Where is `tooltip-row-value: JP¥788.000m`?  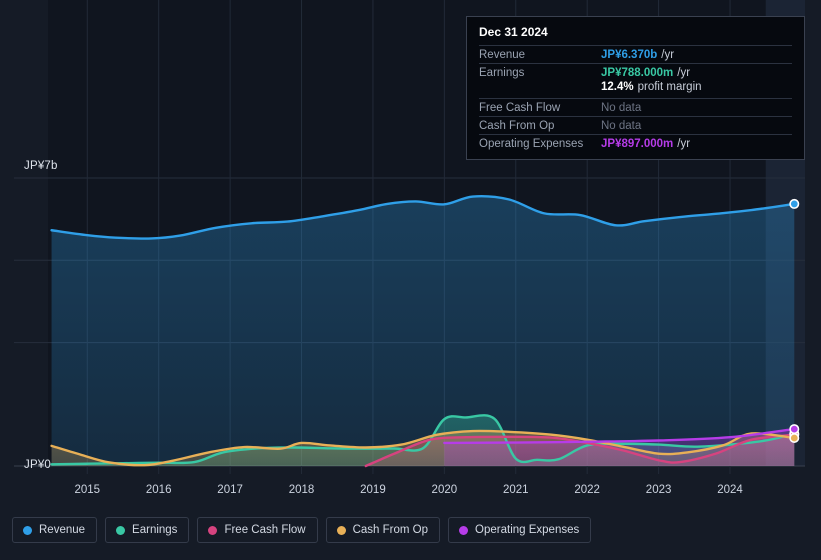
tooltip-row-value: JP¥788.000m is located at coordinates (637, 73).